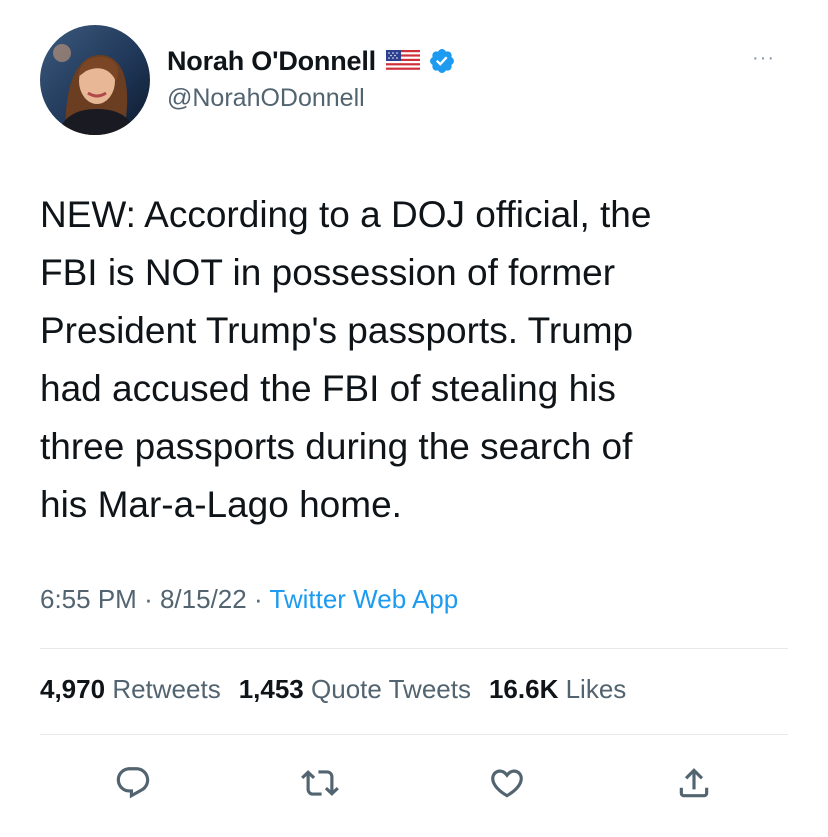 Image resolution: width=828 pixels, height=837 pixels. I want to click on likes-label: Likes, so click(596, 689).